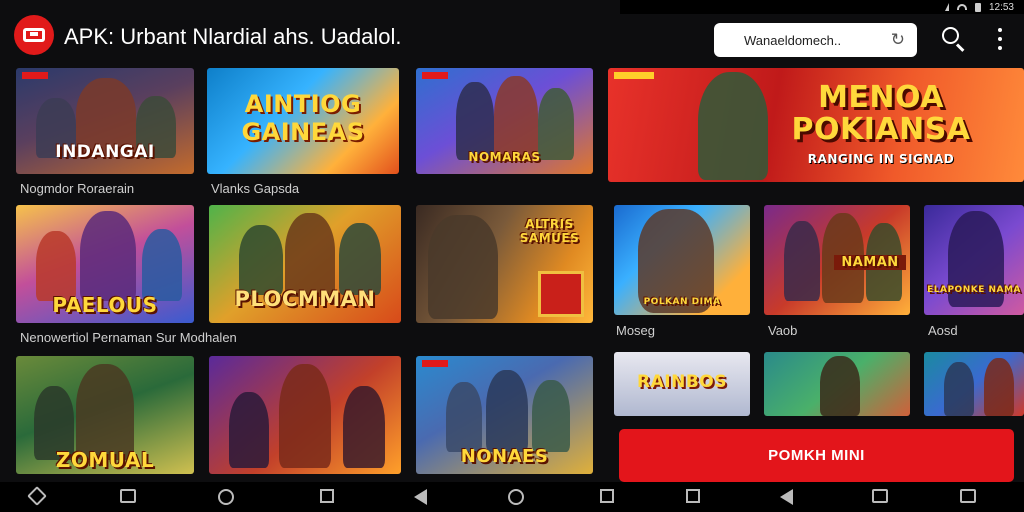 This screenshot has height=512, width=1024. Describe the element at coordinates (303, 118) in the screenshot. I see `tile-title: AINTIOG GAINEAS` at that location.